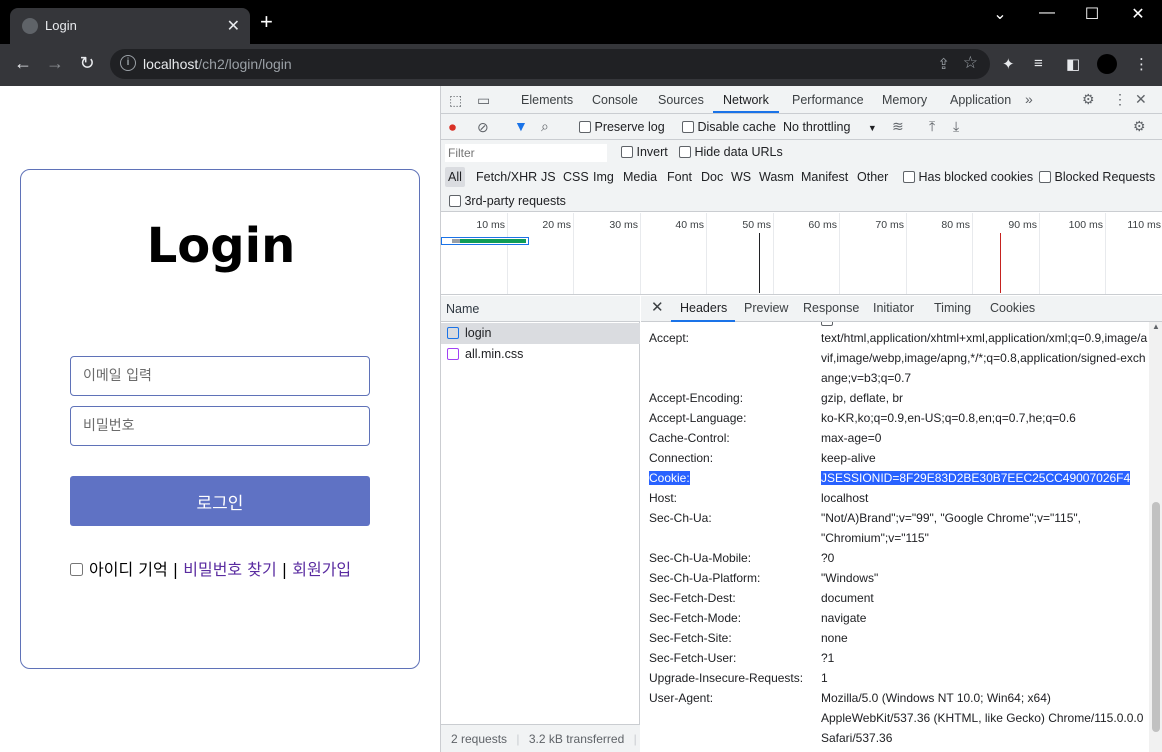  I want to click on filter-type-img: Img, so click(603, 177).